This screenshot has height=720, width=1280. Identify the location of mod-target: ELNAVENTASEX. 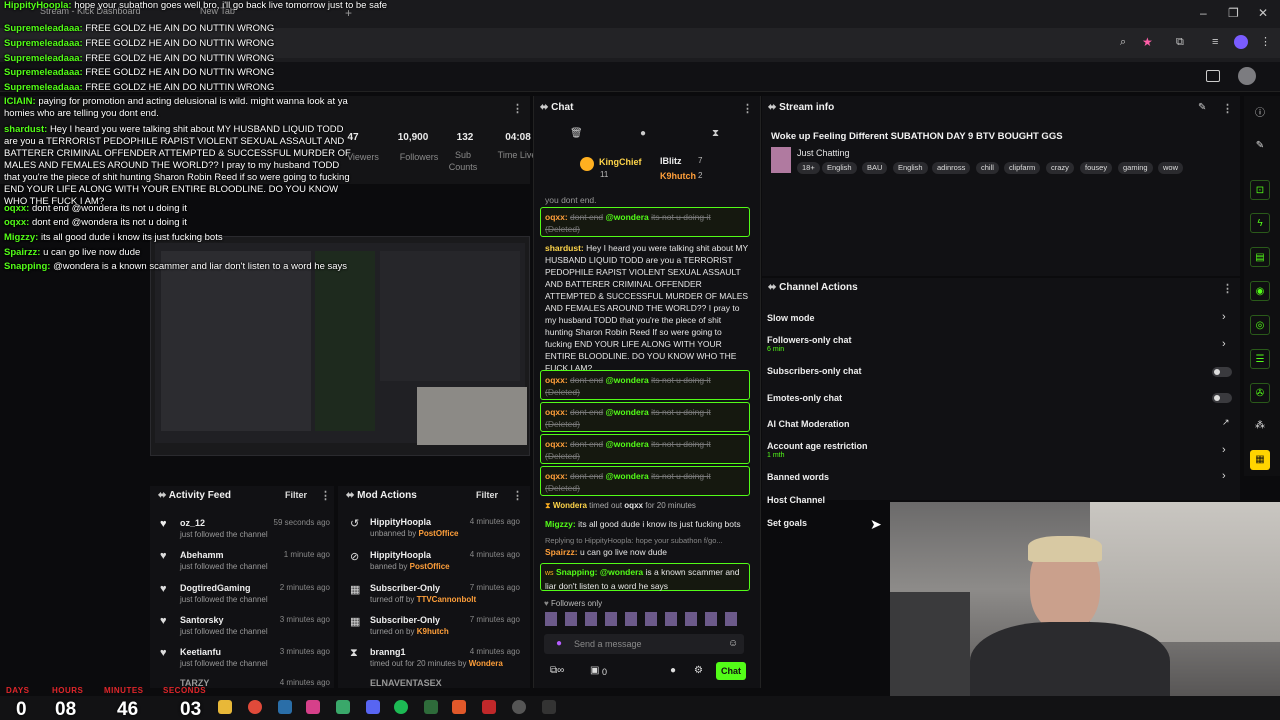
(406, 683).